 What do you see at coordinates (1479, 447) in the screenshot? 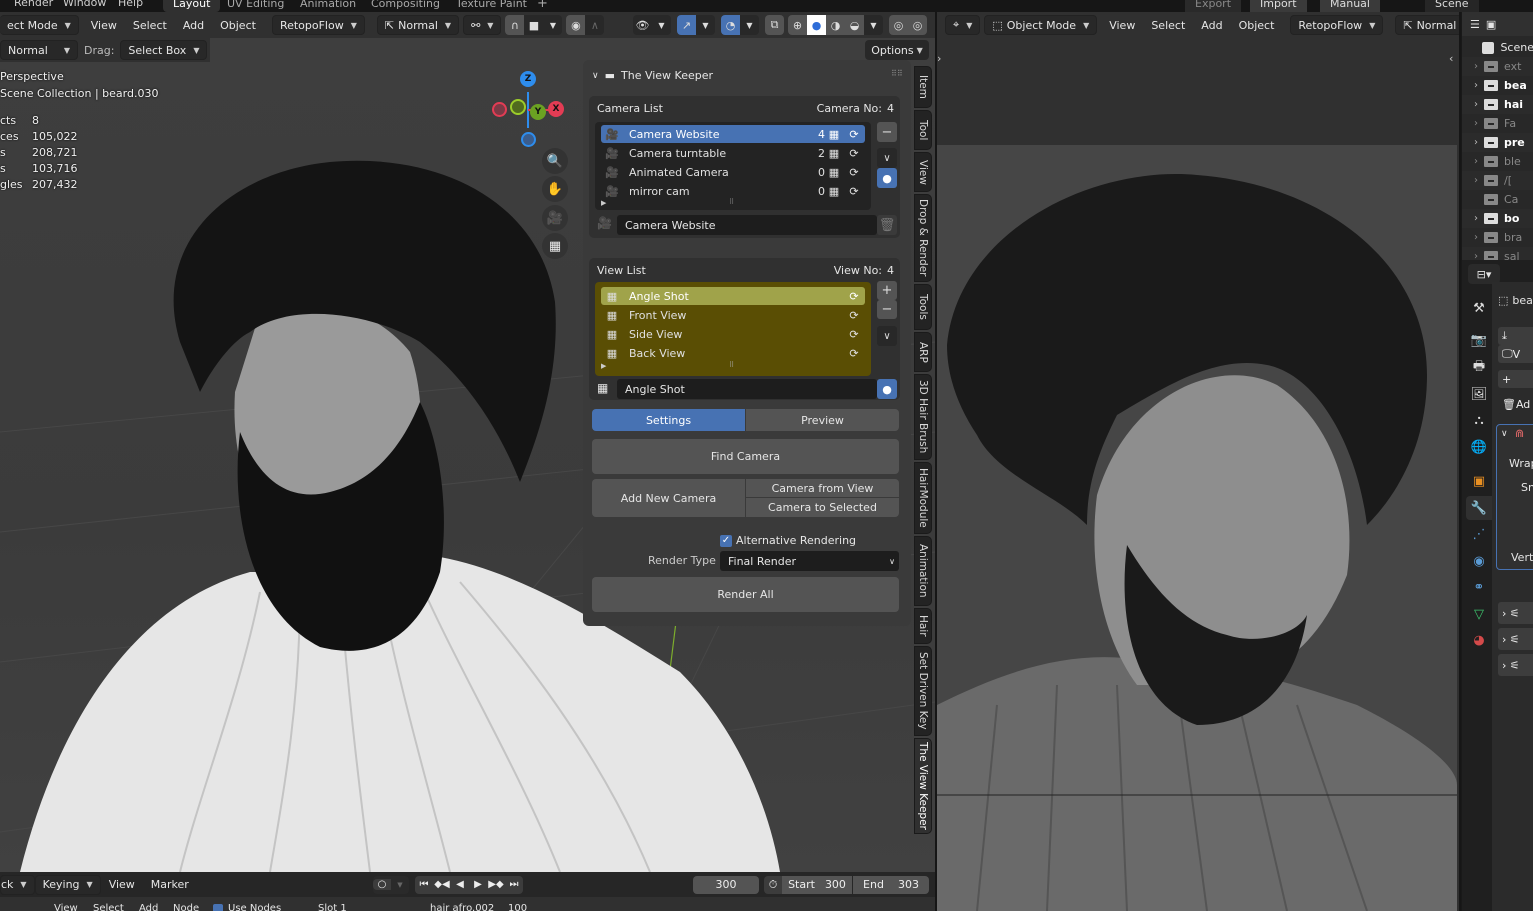
I see `world-properties-icon: 🌐` at bounding box center [1479, 447].